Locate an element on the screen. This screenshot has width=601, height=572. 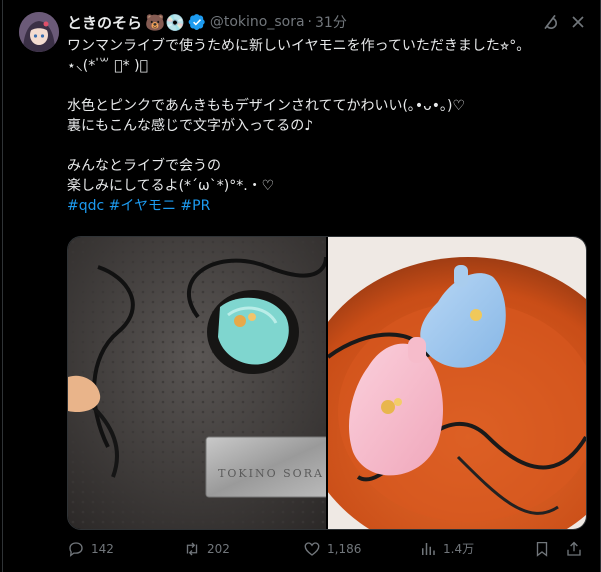
reply-icon is located at coordinates (76, 549).